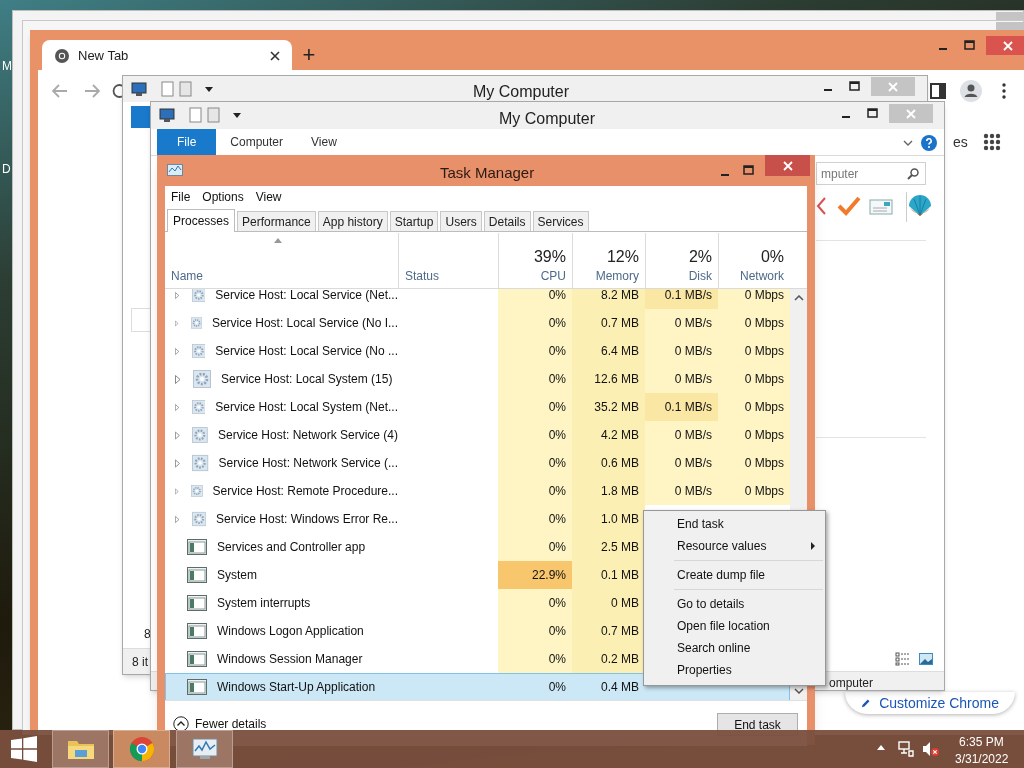 This screenshot has width=1024, height=768. I want to click on process-row: Service Host: Local Service (Net... 0% 8.2 MB 0.1 MB/s 0 Mbps, so click(477, 299).